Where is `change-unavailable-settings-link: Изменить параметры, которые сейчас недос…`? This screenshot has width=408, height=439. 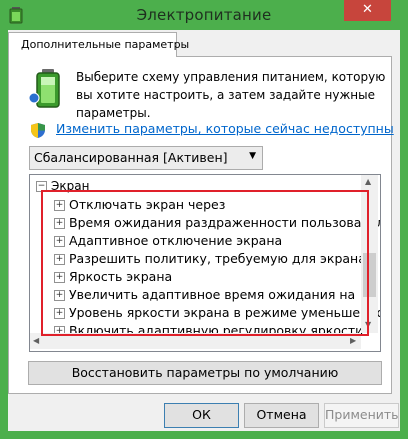 change-unavailable-settings-link: Изменить параметры, которые сейчас недос… is located at coordinates (225, 128).